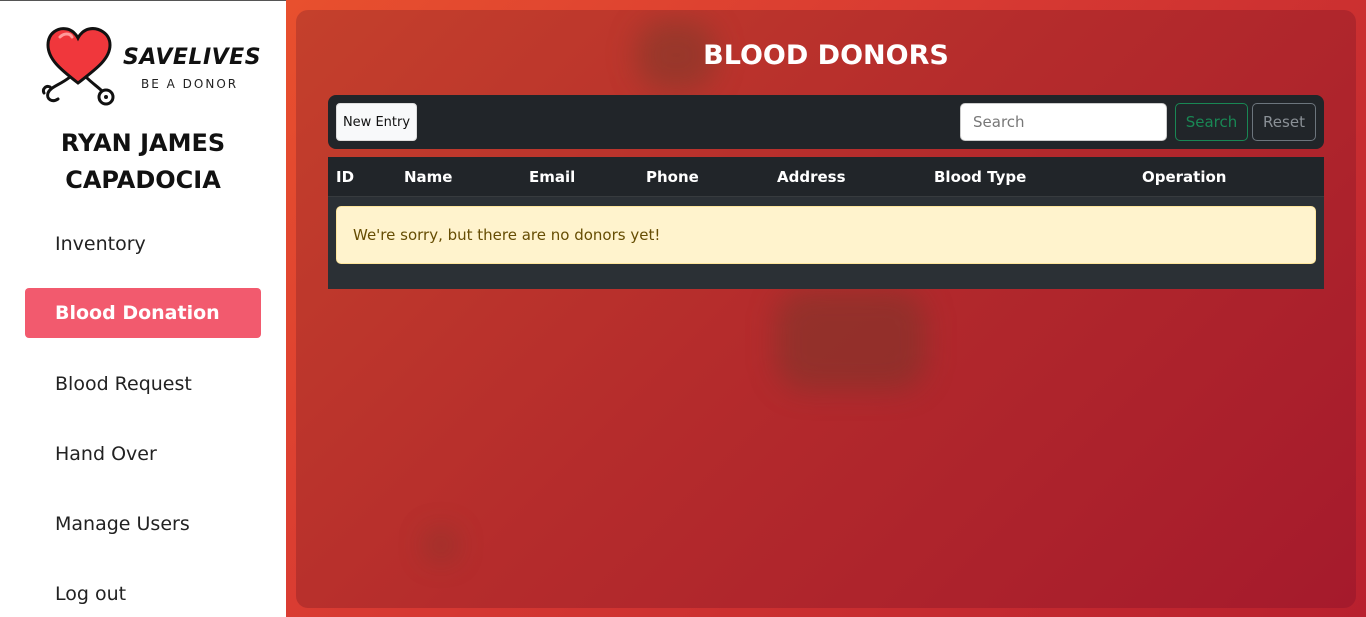 The image size is (1366, 617). Describe the element at coordinates (1063, 122) in the screenshot. I see `search-input` at that location.